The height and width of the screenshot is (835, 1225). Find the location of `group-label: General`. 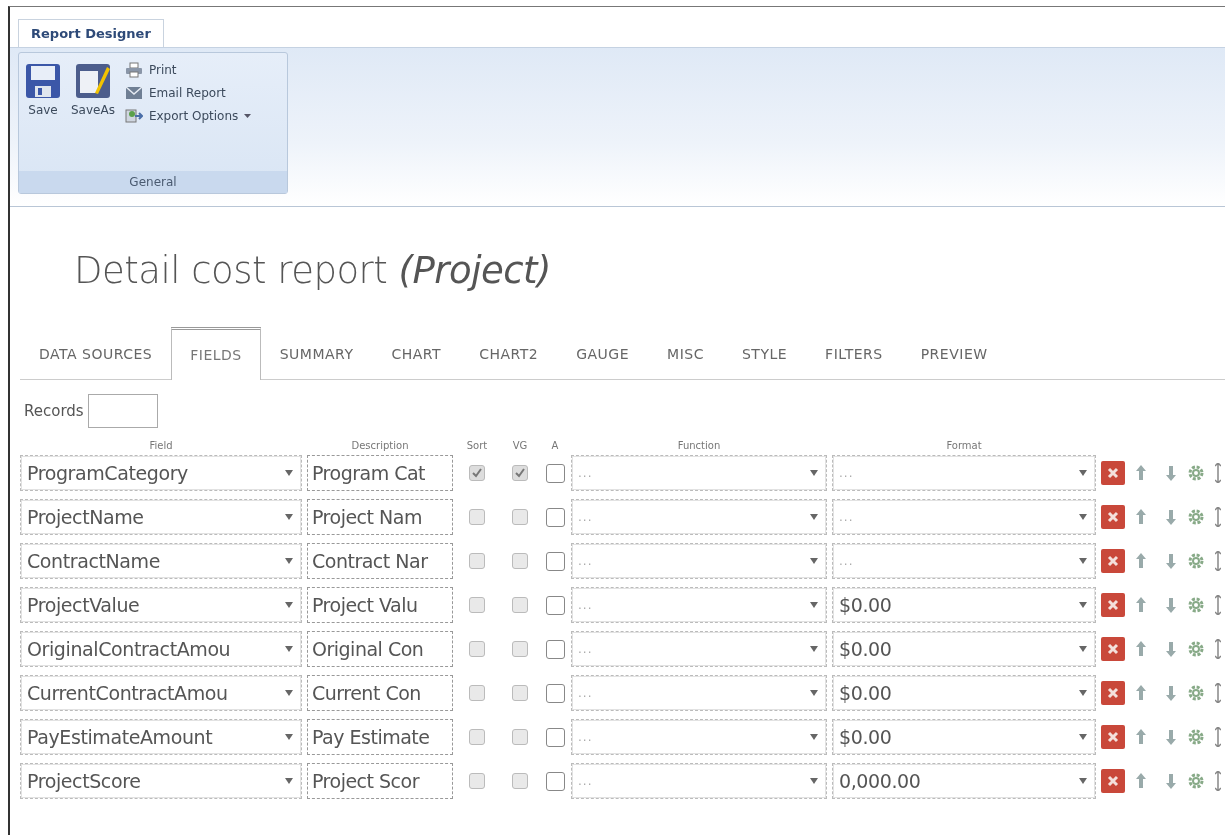

group-label: General is located at coordinates (153, 182).